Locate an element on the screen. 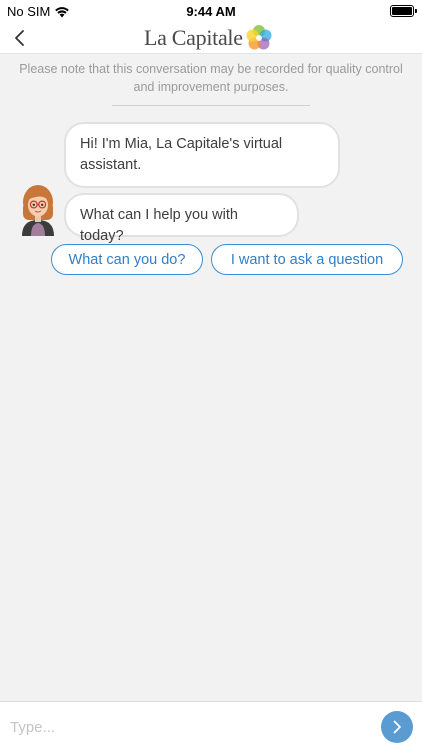 The image size is (422, 750). status-right is located at coordinates (403, 11).